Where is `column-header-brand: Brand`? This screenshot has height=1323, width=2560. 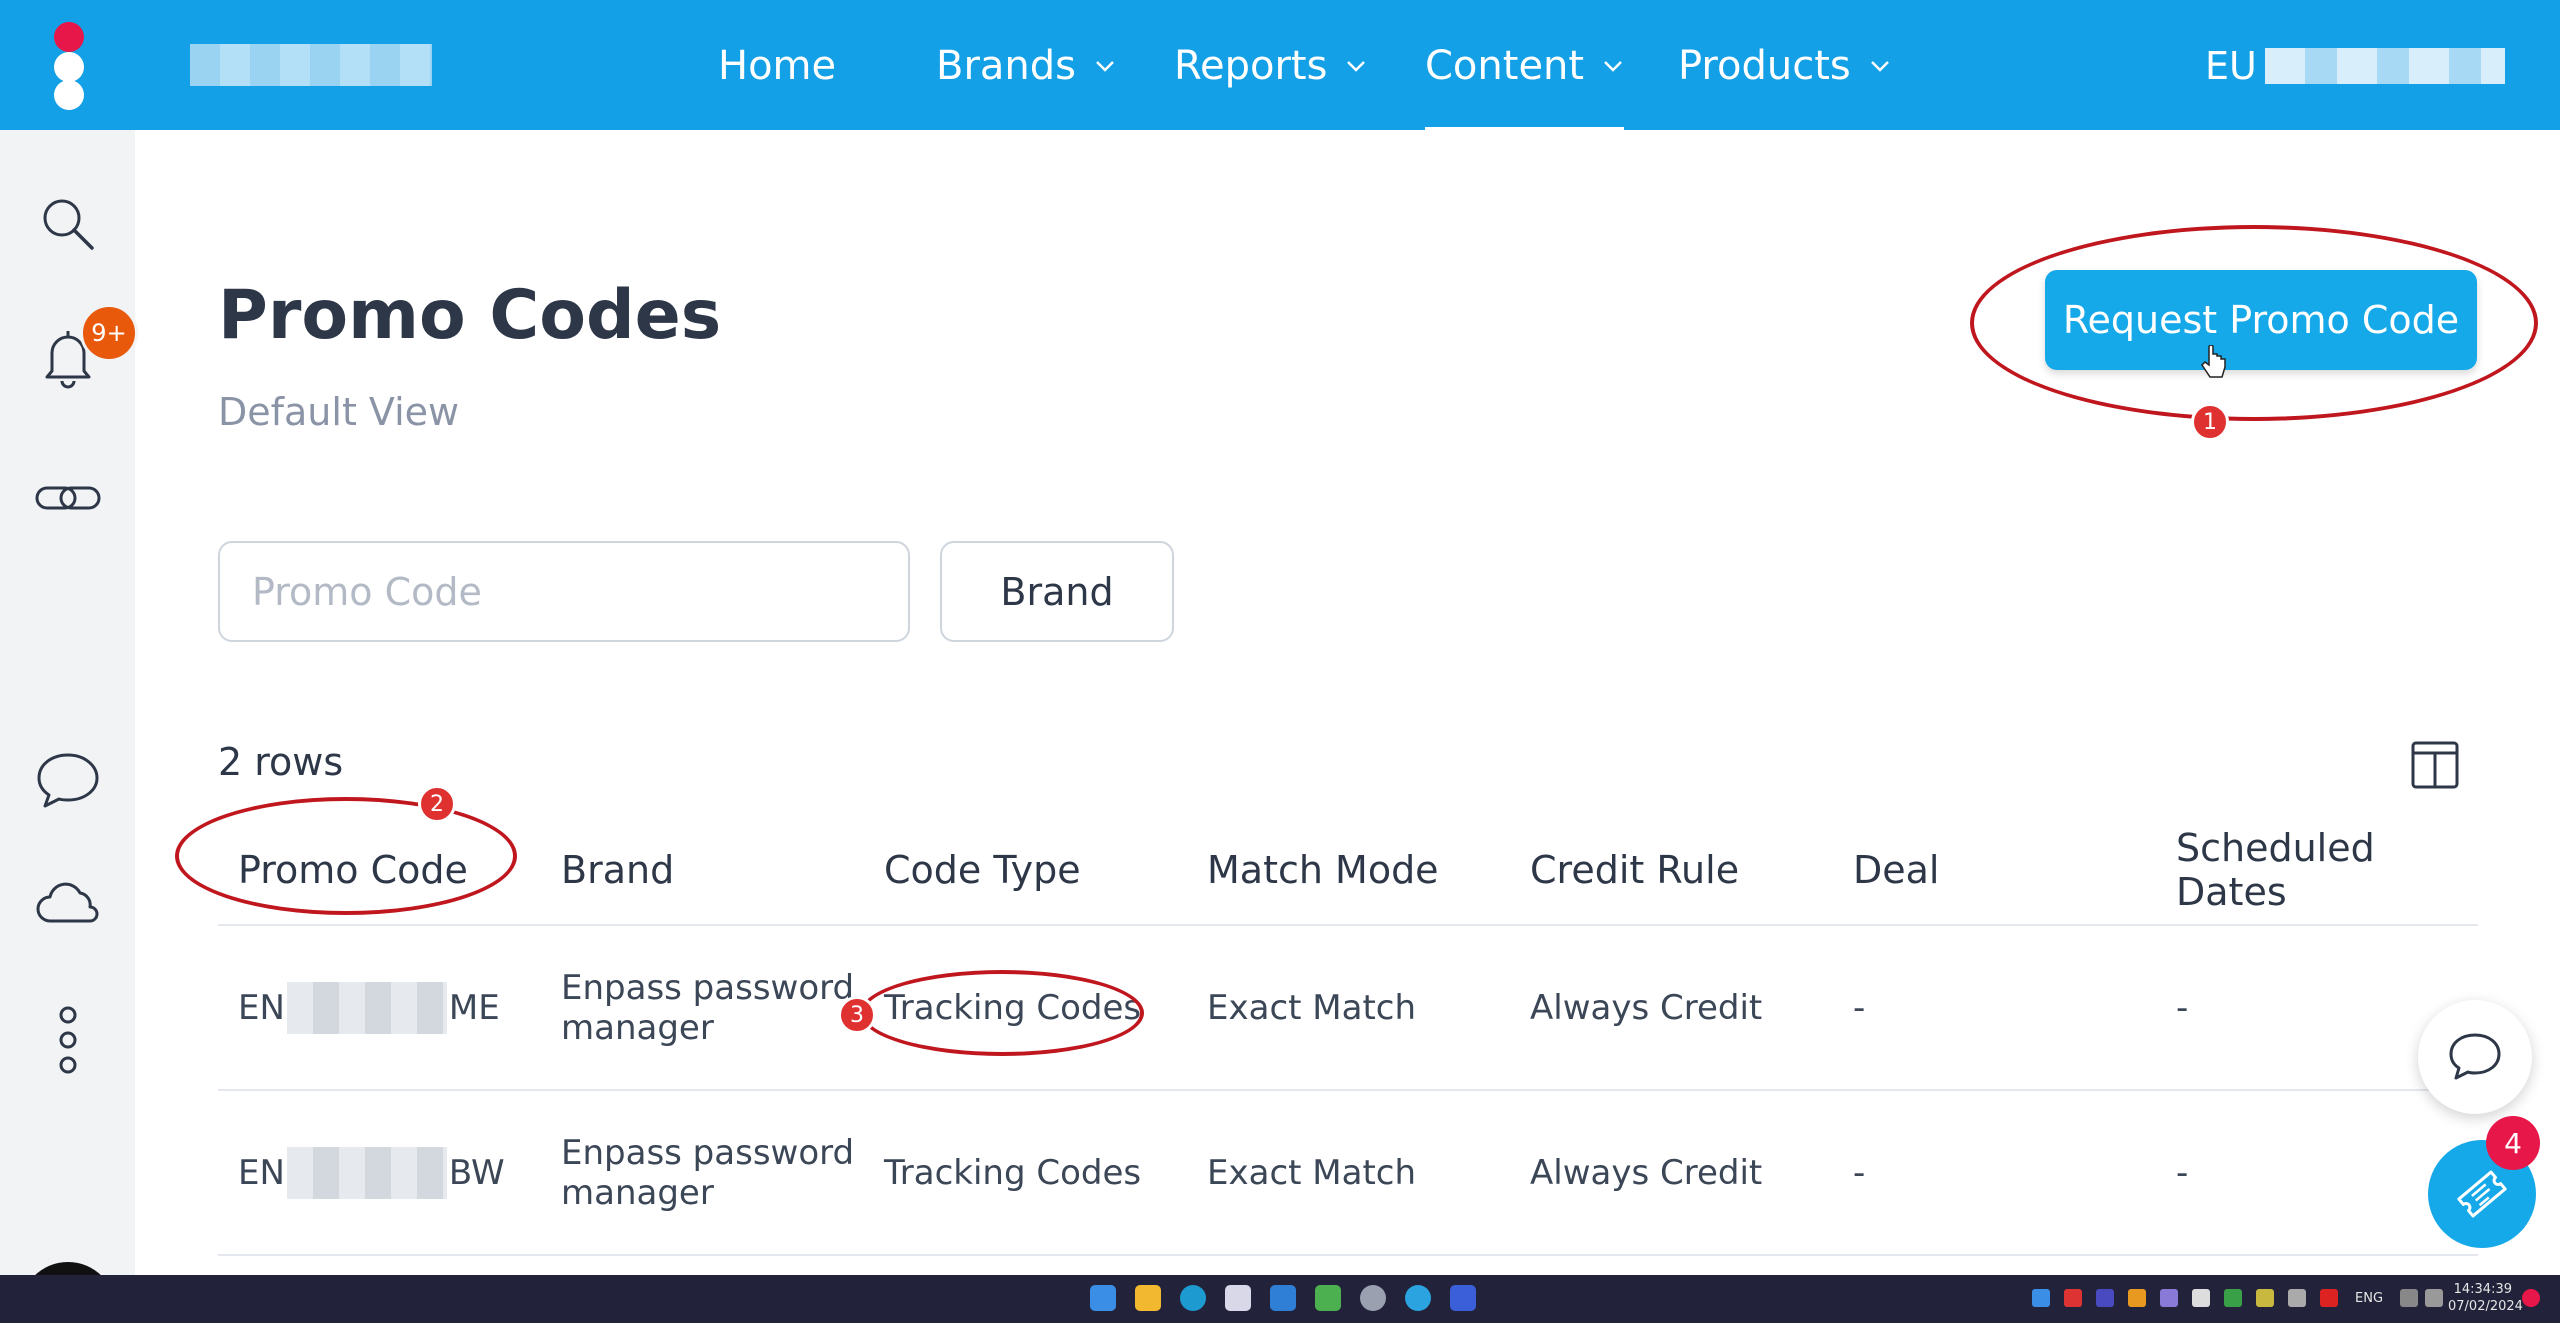
column-header-brand: Brand is located at coordinates (702, 870).